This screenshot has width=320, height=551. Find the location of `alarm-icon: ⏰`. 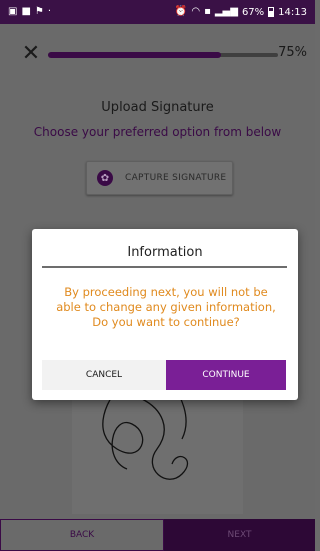

alarm-icon: ⏰ is located at coordinates (181, 11).